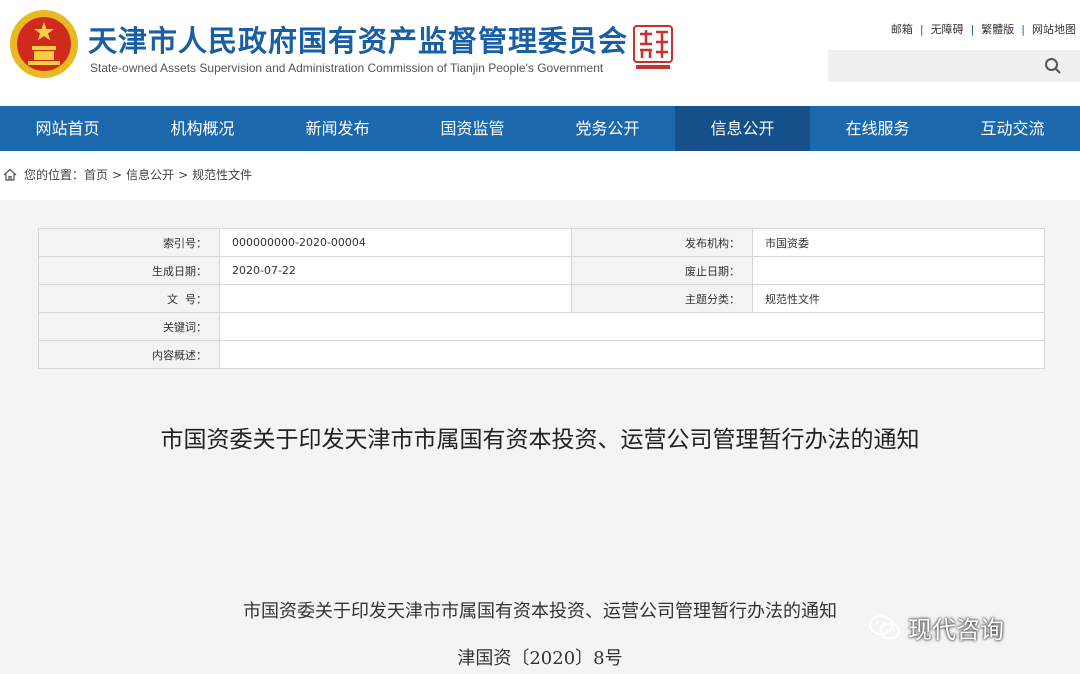  I want to click on keywords-label: 关键词：, so click(129, 326).